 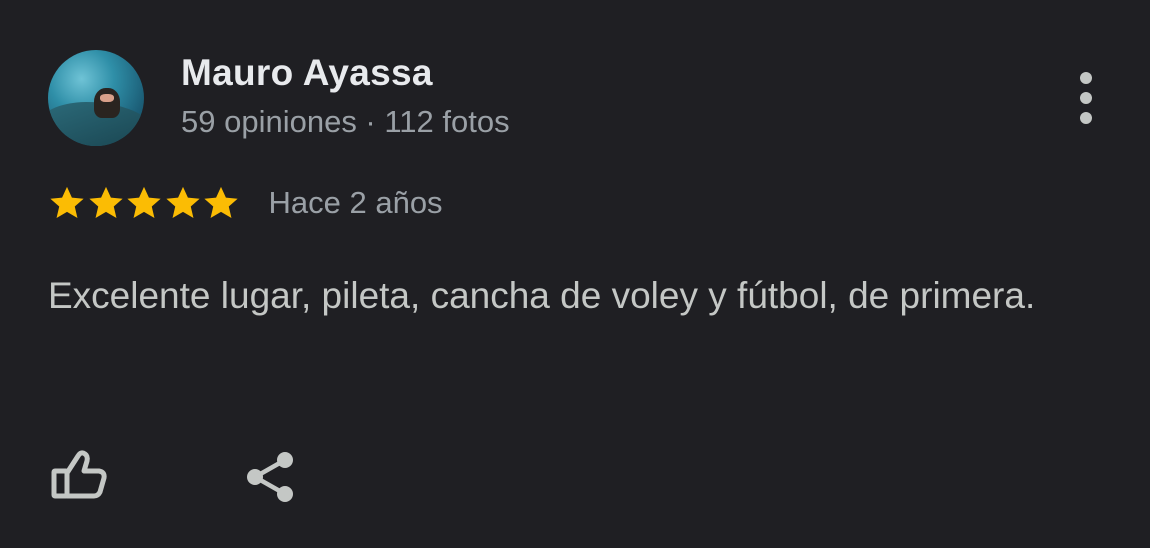 I want to click on star-rating, so click(x=144, y=203).